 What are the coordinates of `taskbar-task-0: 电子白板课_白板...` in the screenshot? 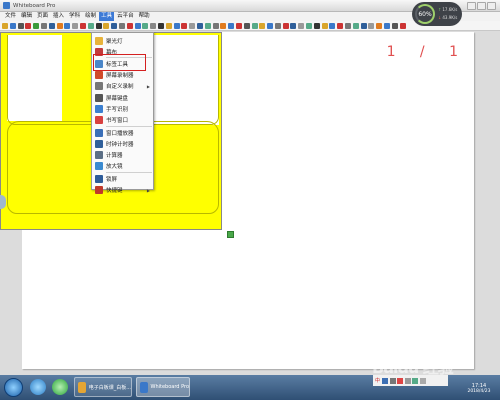 It's located at (103, 387).